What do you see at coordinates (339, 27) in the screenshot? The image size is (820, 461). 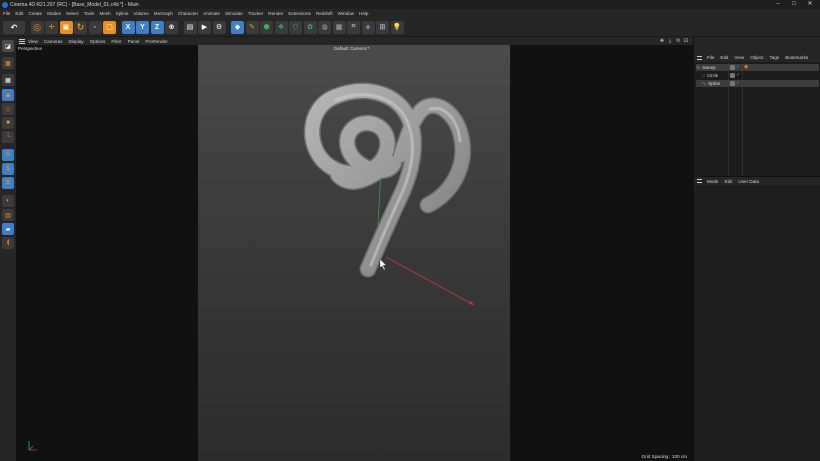 I see `camera-button: ▦` at bounding box center [339, 27].